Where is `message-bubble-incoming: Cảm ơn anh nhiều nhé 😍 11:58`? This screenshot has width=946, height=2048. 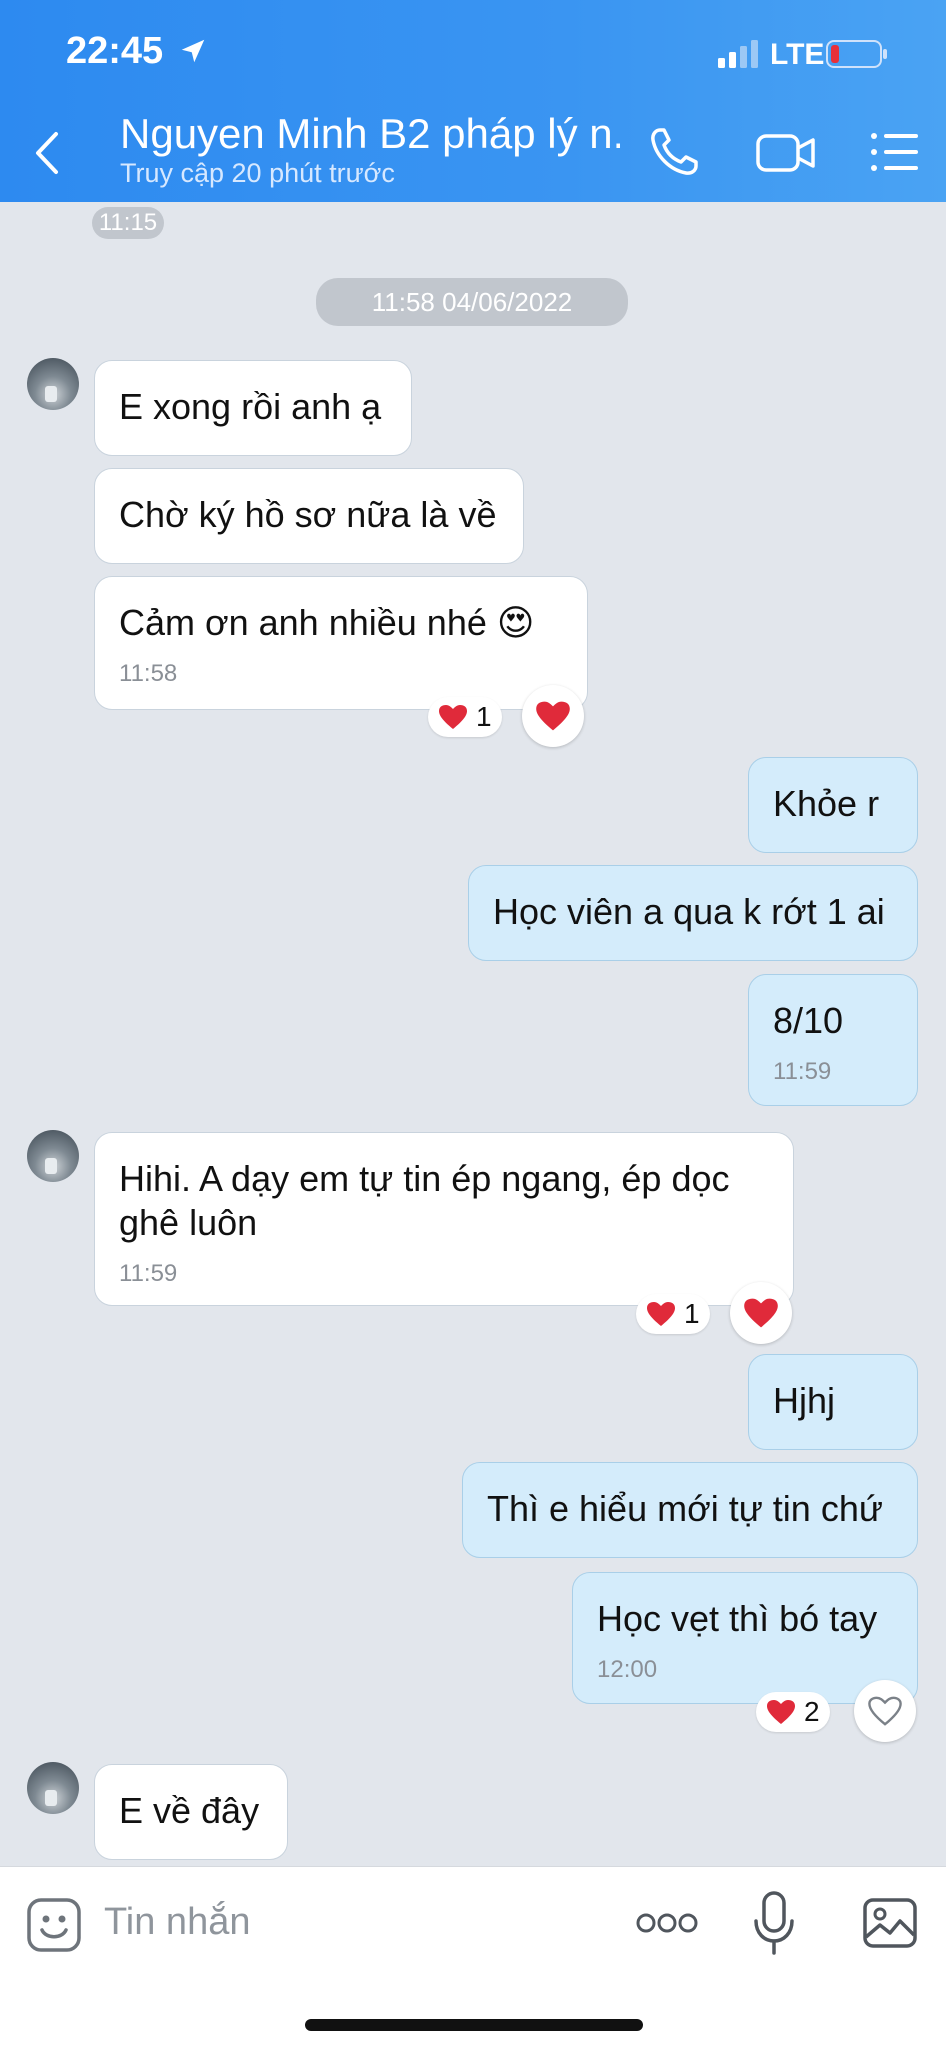 message-bubble-incoming: Cảm ơn anh nhiều nhé 😍 11:58 is located at coordinates (341, 643).